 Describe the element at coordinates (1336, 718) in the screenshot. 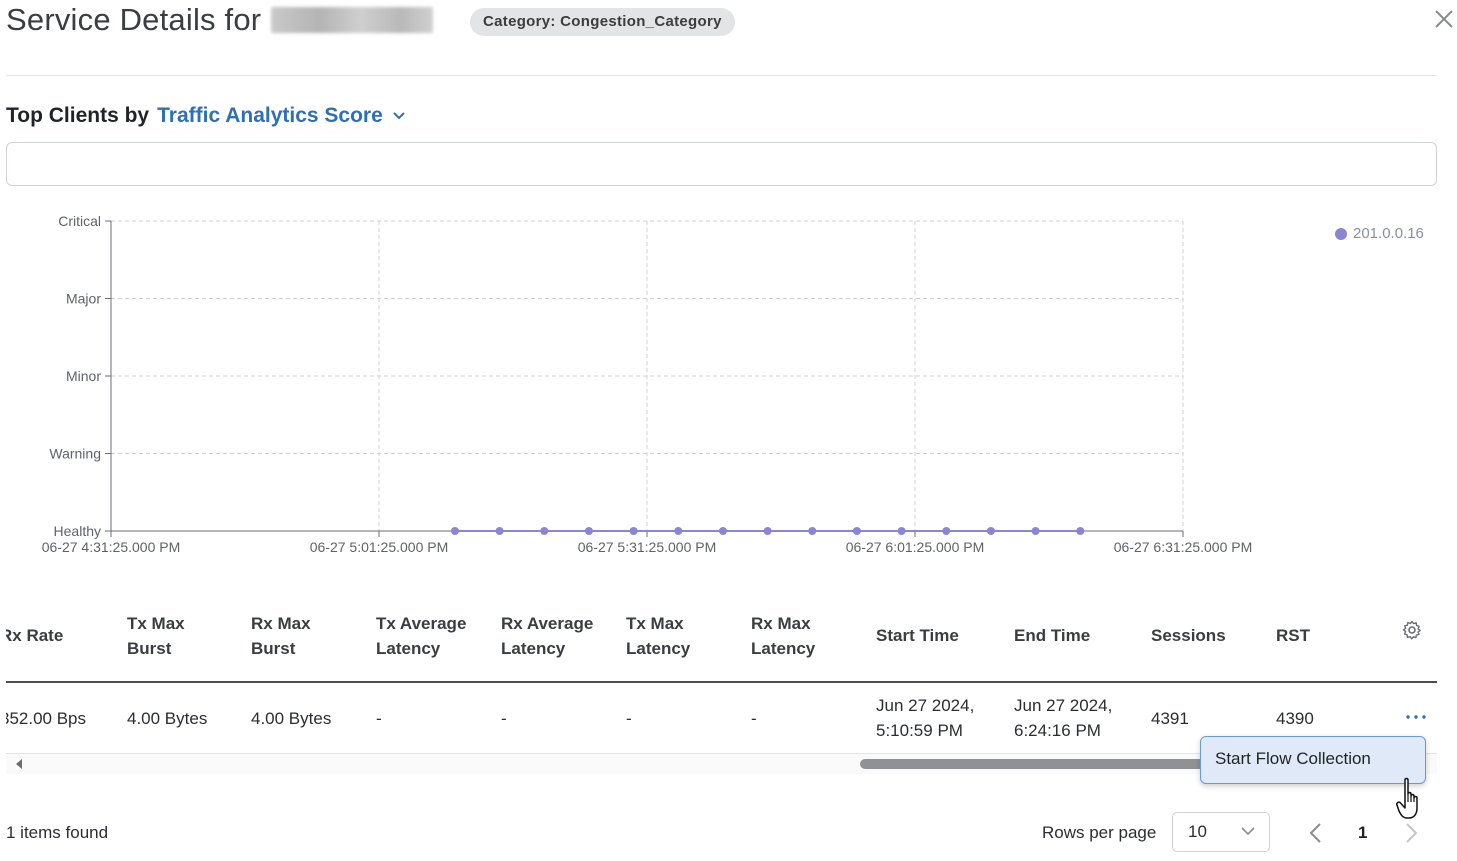

I see `table-cell: 4390` at that location.